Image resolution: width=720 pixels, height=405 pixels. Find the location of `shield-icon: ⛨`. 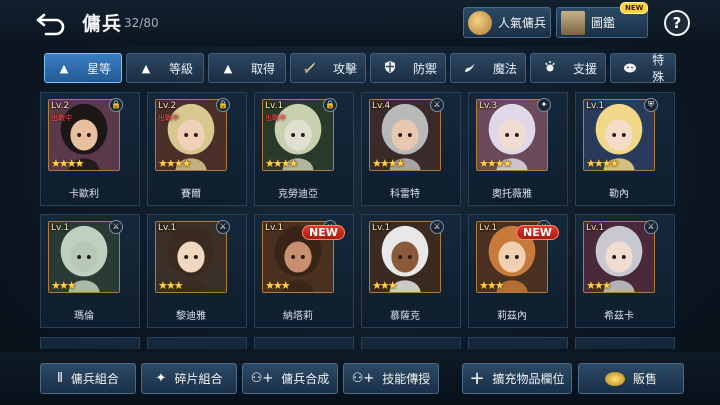

shield-icon: ⛨ is located at coordinates (651, 105).